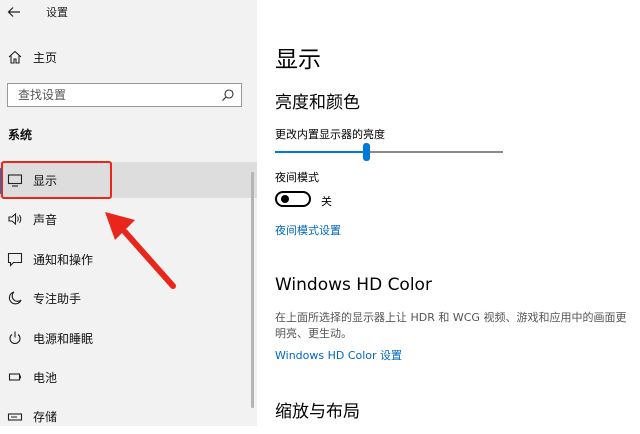 This screenshot has height=434, width=640. Describe the element at coordinates (308, 230) in the screenshot. I see `night-mode-settings-link: 夜间模式设置` at that location.